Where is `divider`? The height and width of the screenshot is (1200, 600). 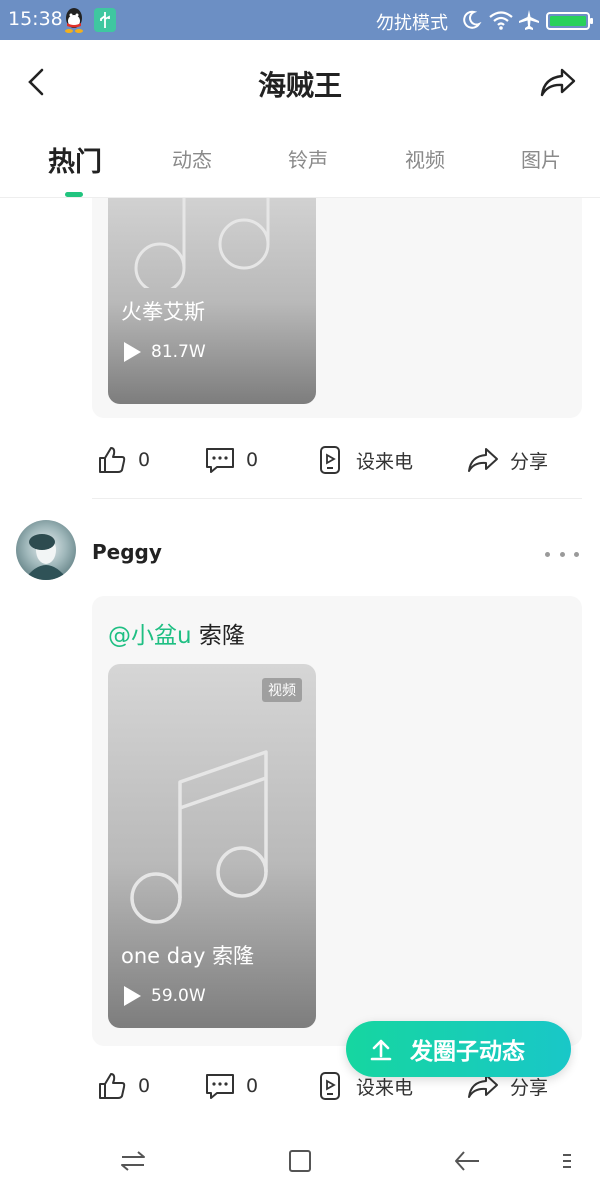
divider is located at coordinates (337, 498).